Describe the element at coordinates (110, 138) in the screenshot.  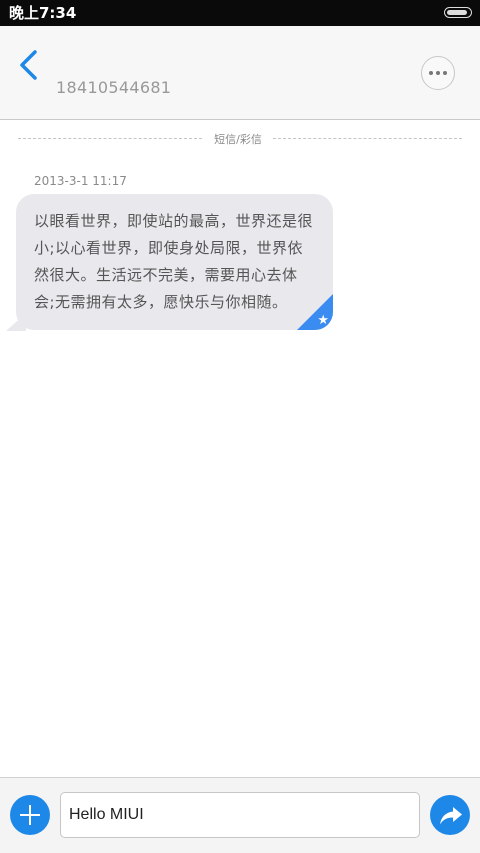
I see `divider-line-left` at that location.